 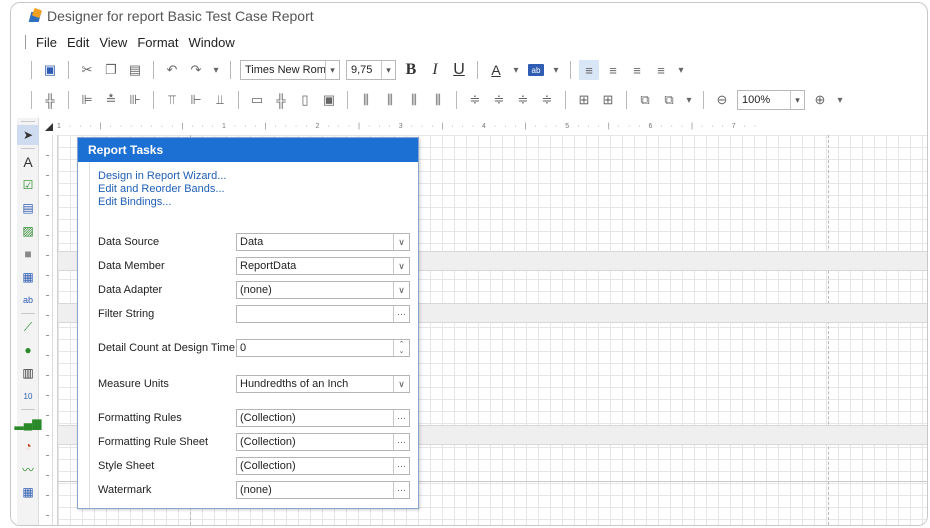 What do you see at coordinates (669, 100) in the screenshot?
I see `send-to-back-icon: ⧉` at bounding box center [669, 100].